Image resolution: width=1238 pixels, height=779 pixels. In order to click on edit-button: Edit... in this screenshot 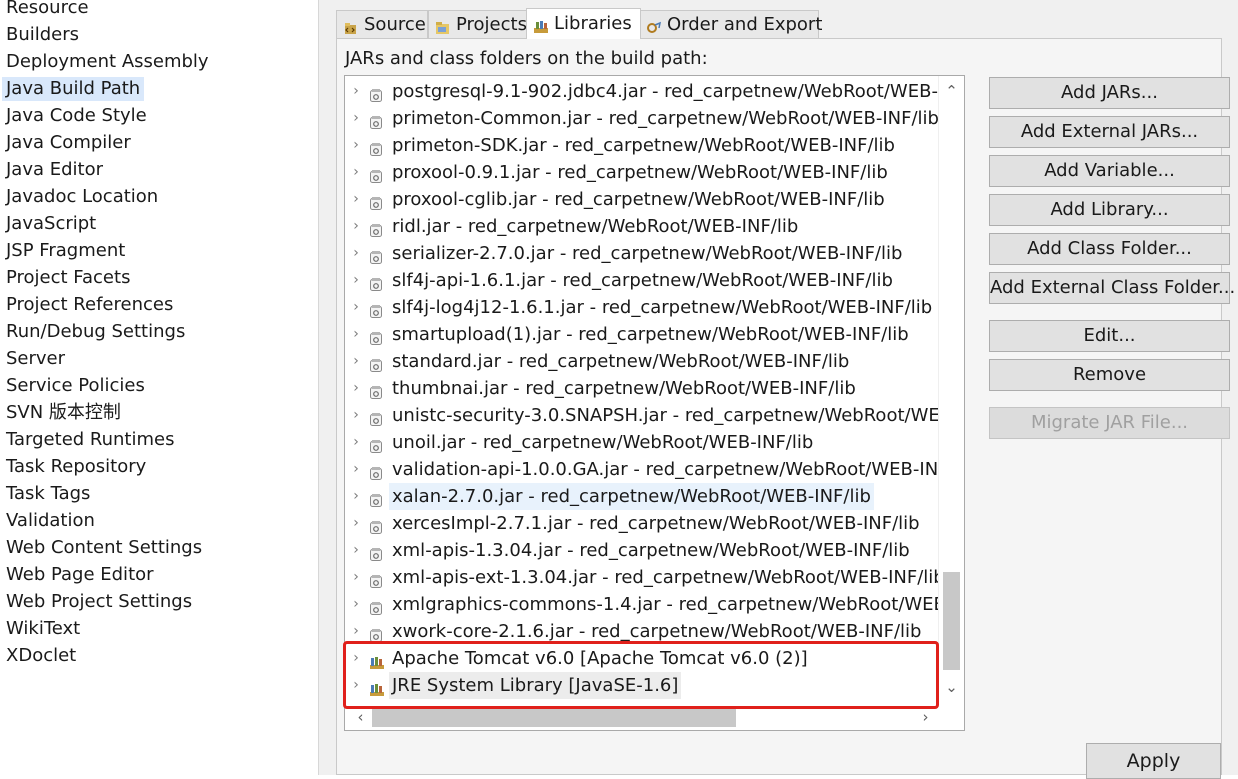, I will do `click(1109, 336)`.